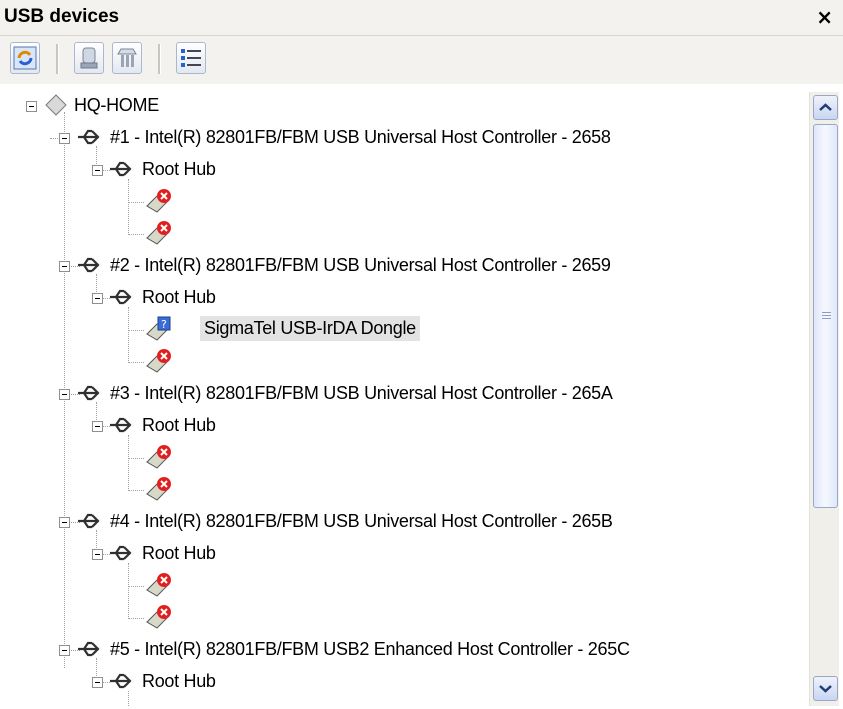 Image resolution: width=843 pixels, height=709 pixels. I want to click on scroll-up-button, so click(825, 107).